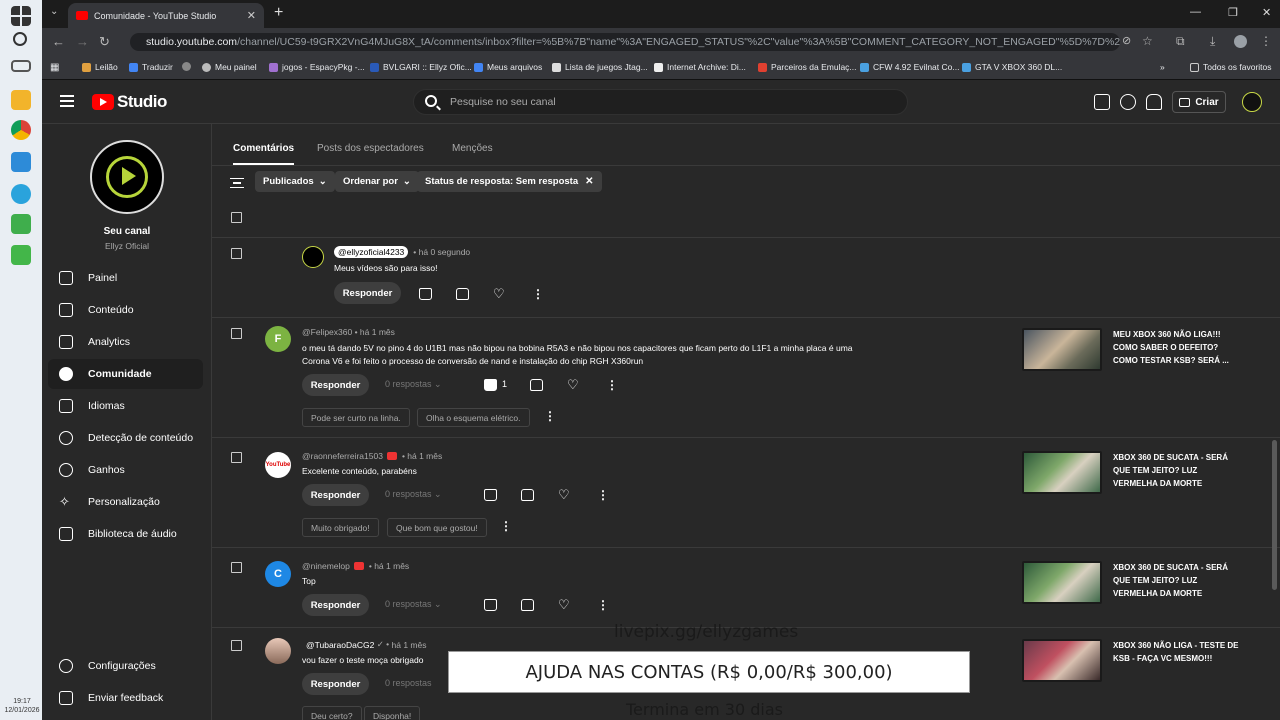  Describe the element at coordinates (1240, 41) in the screenshot. I see `profile-icon` at that location.